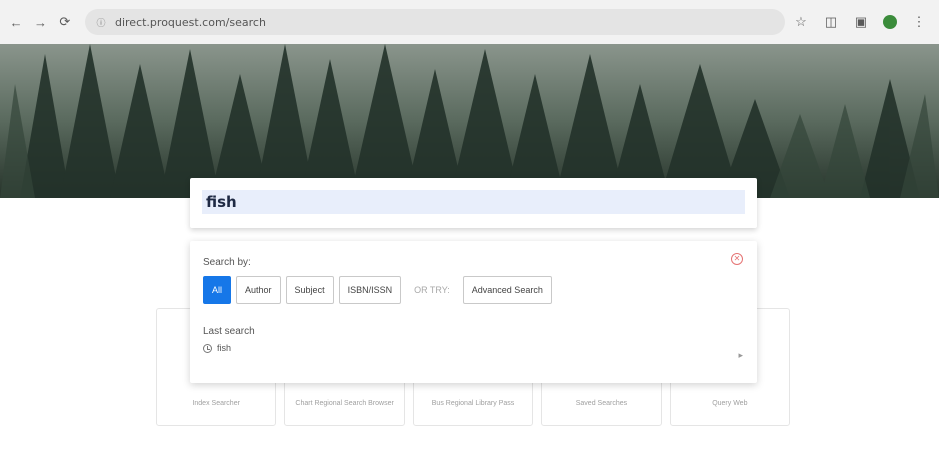 The height and width of the screenshot is (457, 939). What do you see at coordinates (216, 403) in the screenshot?
I see `card-label: Index Searcher` at bounding box center [216, 403].